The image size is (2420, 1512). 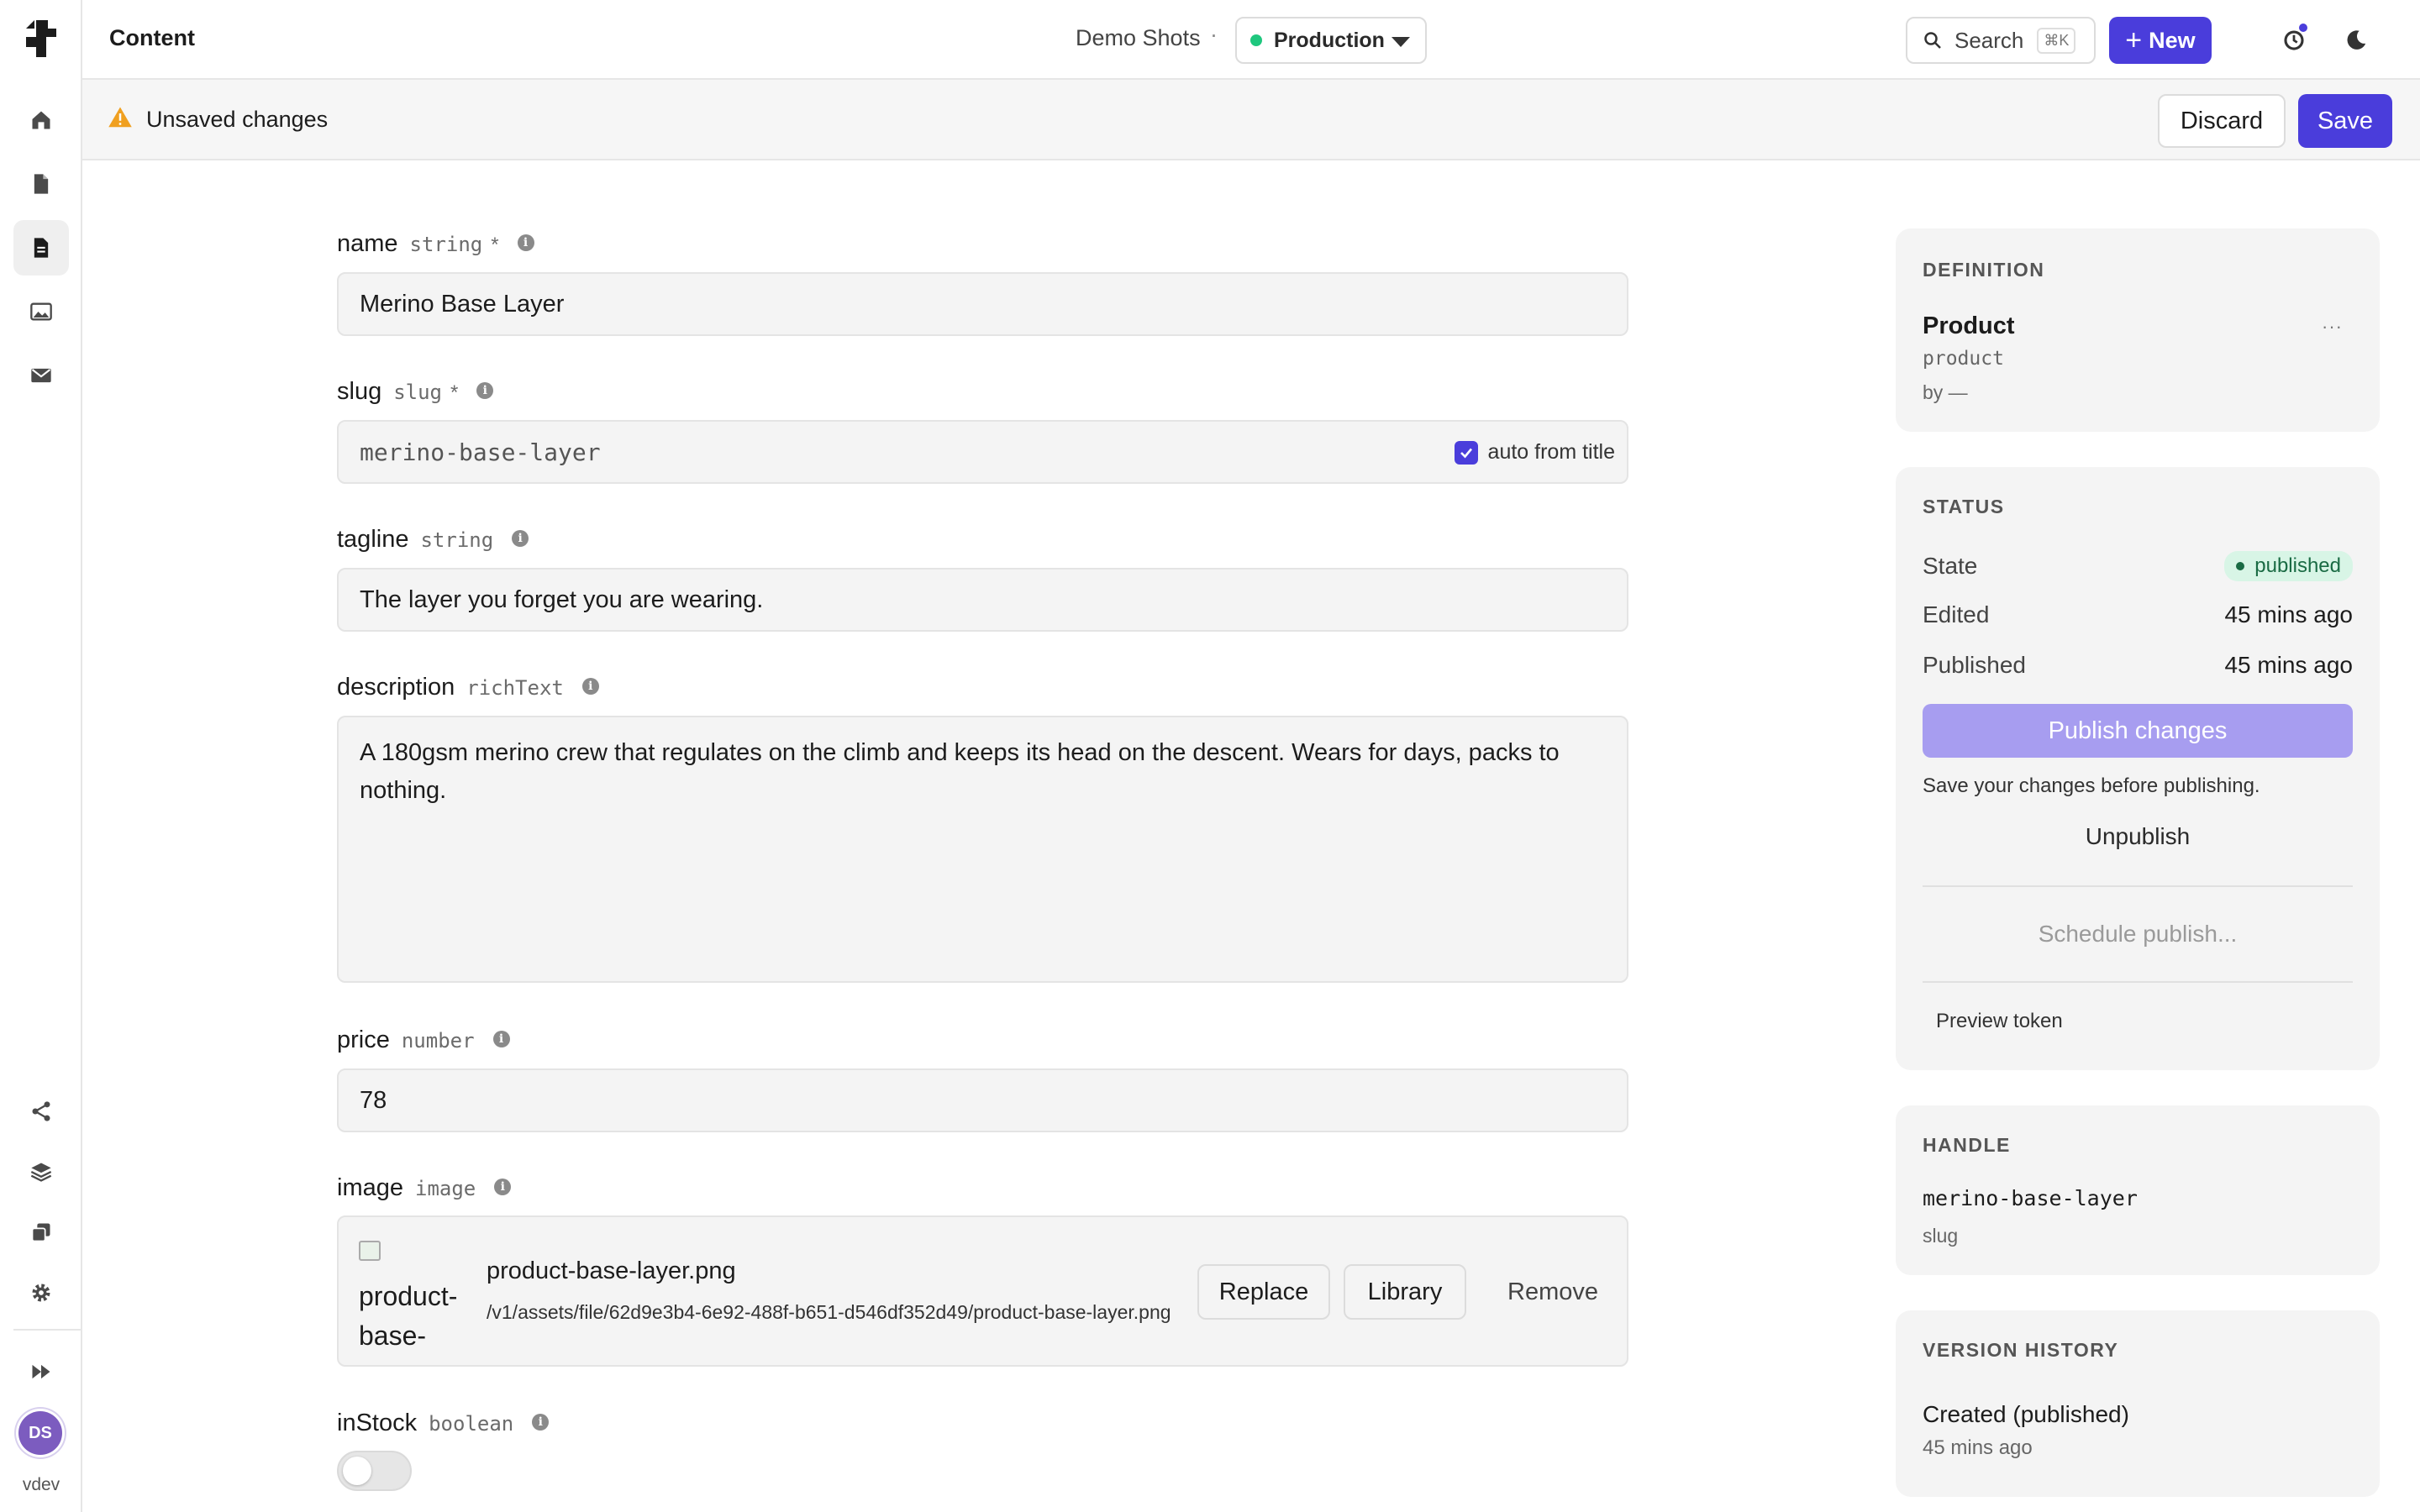 What do you see at coordinates (41, 248) in the screenshot?
I see `content-entries-icon` at bounding box center [41, 248].